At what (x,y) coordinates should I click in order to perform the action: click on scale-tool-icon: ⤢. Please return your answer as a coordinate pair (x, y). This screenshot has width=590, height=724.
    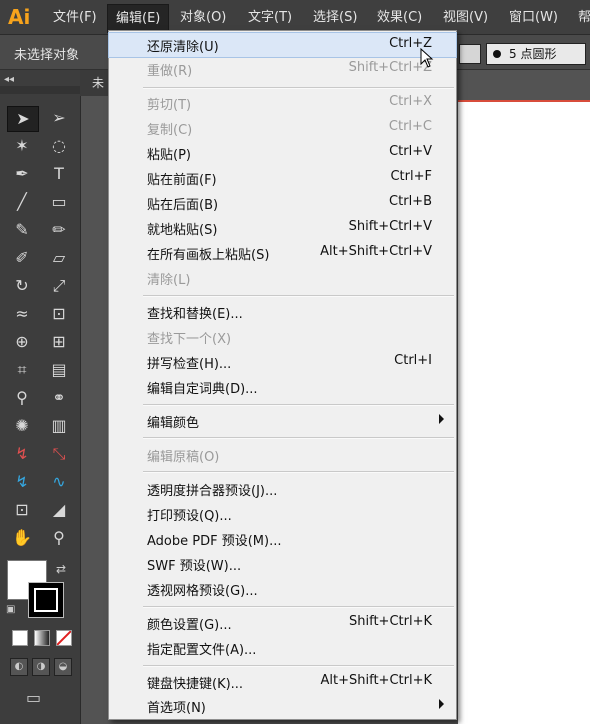
    Looking at the image, I should click on (59, 286).